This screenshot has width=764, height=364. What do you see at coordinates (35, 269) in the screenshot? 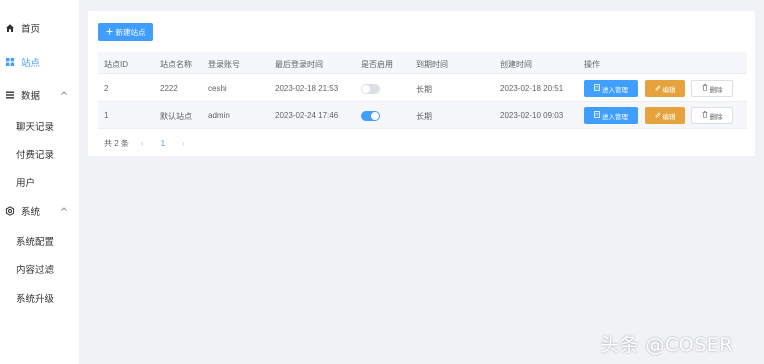
I see `sidebar-item-content-filter: 内容过滤` at bounding box center [35, 269].